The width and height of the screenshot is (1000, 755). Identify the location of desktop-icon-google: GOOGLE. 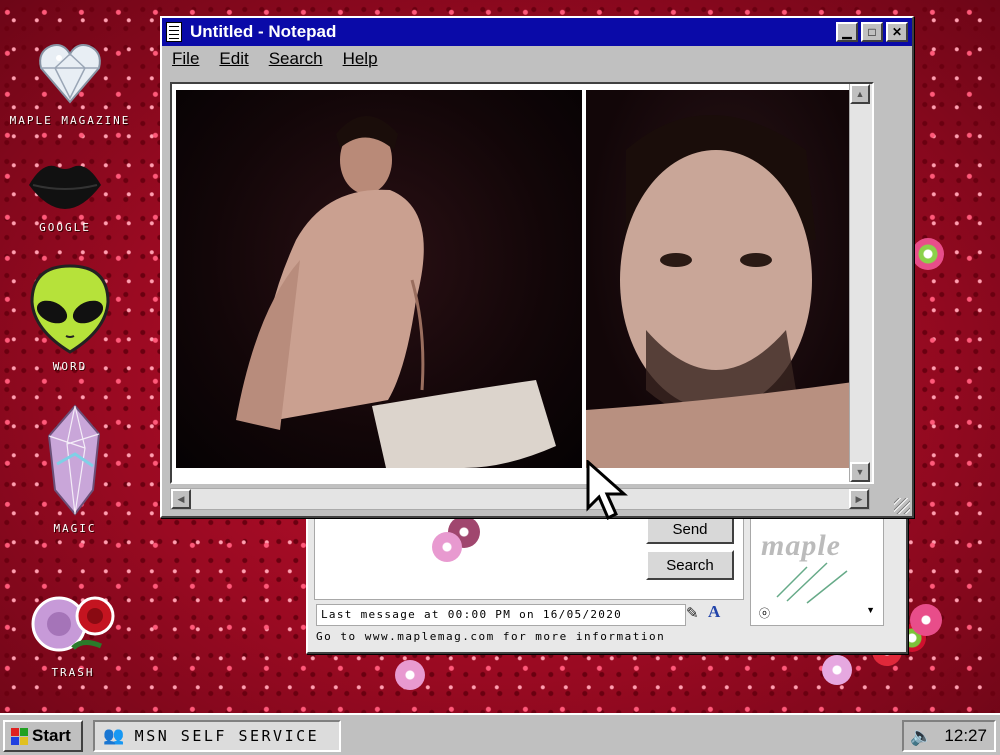
(65, 194).